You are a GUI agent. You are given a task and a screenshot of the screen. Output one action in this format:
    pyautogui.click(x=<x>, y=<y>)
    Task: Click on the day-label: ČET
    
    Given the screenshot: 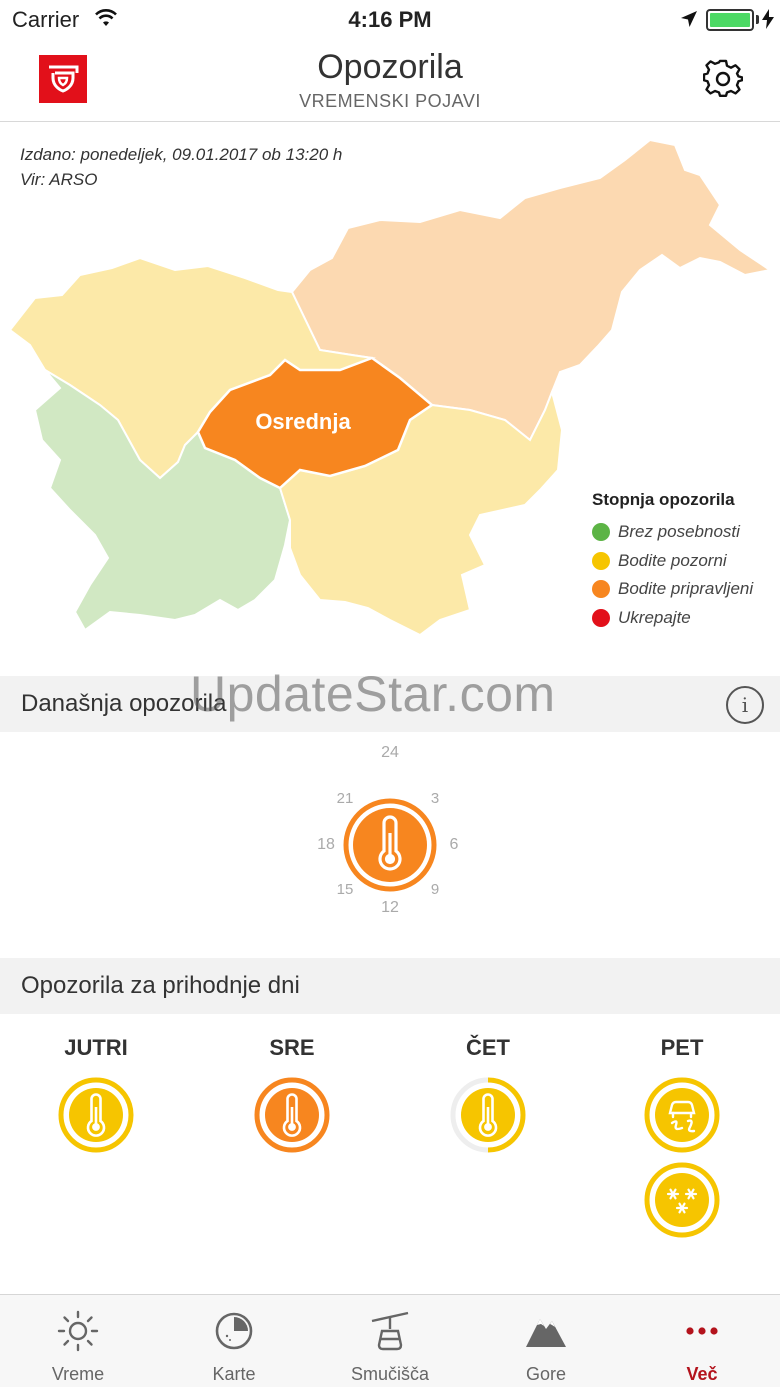 What is the action you would take?
    pyautogui.click(x=488, y=1047)
    